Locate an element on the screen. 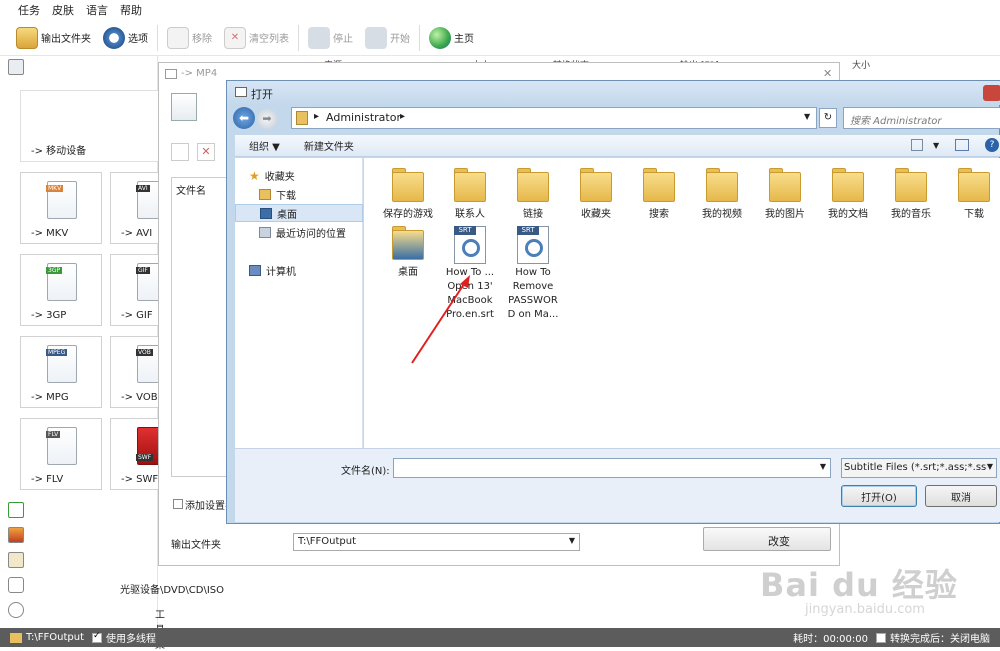 This screenshot has width=1000, height=651. status-folder: T:\FFOutput is located at coordinates (55, 637).